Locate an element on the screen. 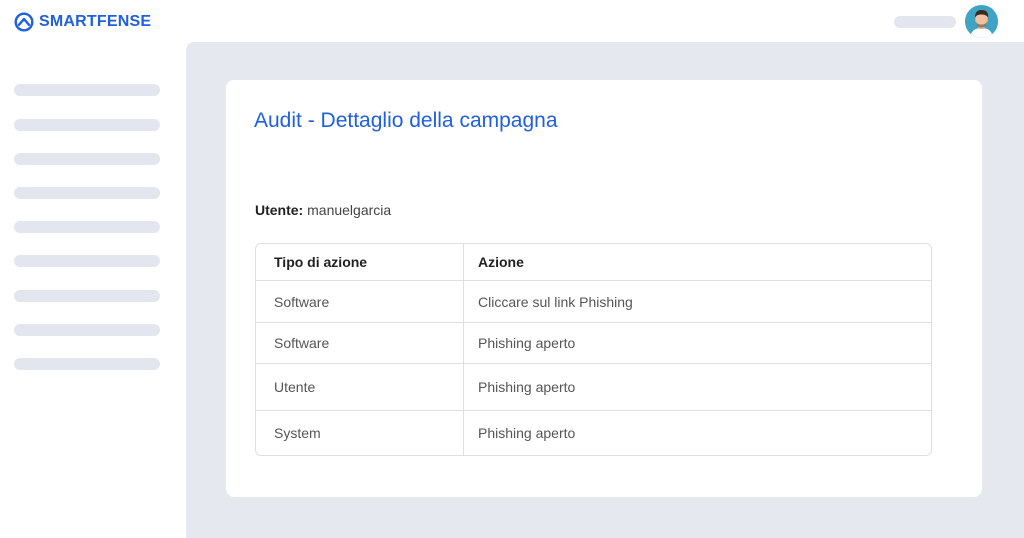 Image resolution: width=1024 pixels, height=538 pixels. brand-logo: SMARTFENSE is located at coordinates (82, 22).